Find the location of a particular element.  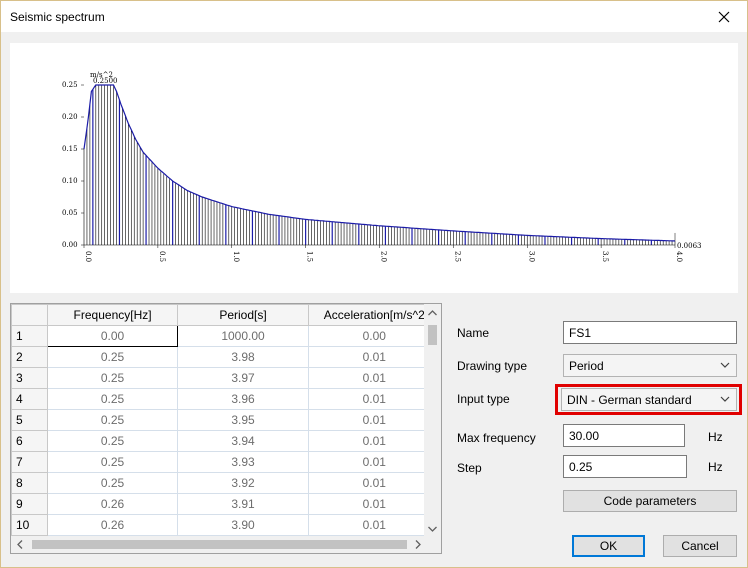

table-cell: 3.96 is located at coordinates (243, 399).